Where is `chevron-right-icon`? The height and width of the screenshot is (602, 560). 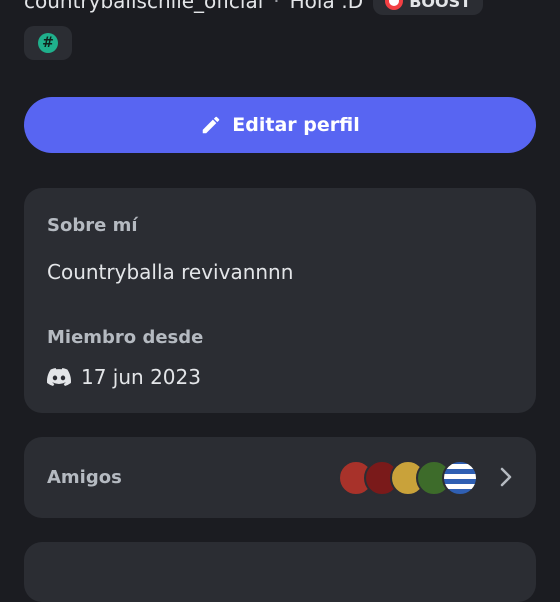
chevron-right-icon is located at coordinates (506, 477).